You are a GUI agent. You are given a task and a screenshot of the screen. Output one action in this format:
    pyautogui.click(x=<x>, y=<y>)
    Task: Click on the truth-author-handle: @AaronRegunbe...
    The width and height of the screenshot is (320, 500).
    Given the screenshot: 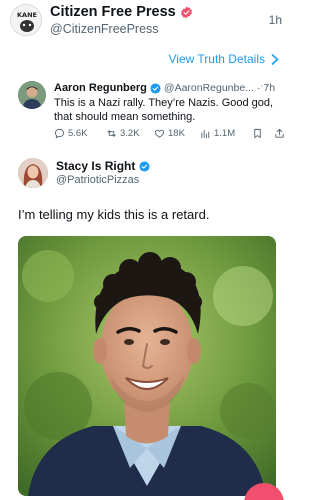 What is the action you would take?
    pyautogui.click(x=209, y=88)
    